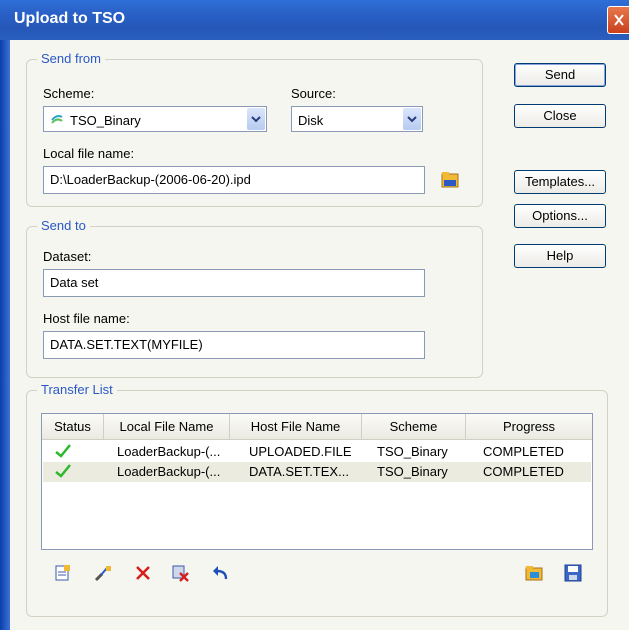 The height and width of the screenshot is (630, 629). I want to click on scheme-select: TSO_Binary, so click(155, 119).